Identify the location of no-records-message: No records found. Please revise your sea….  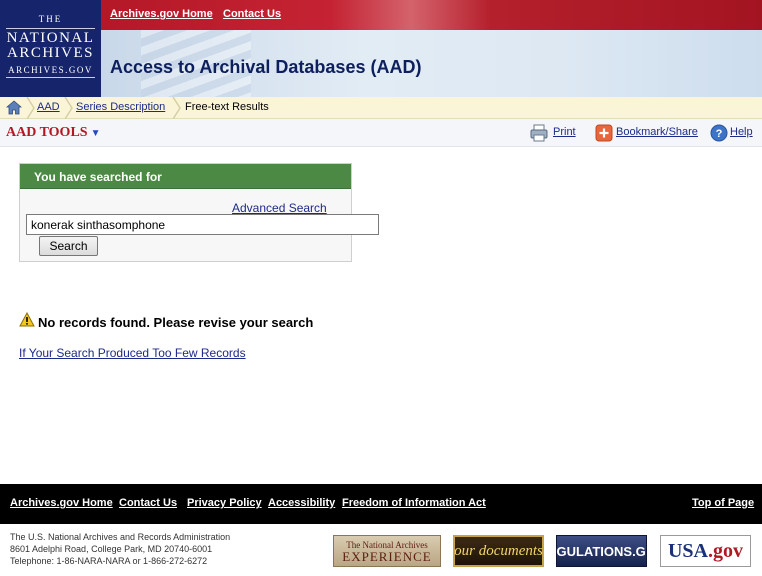
(176, 322).